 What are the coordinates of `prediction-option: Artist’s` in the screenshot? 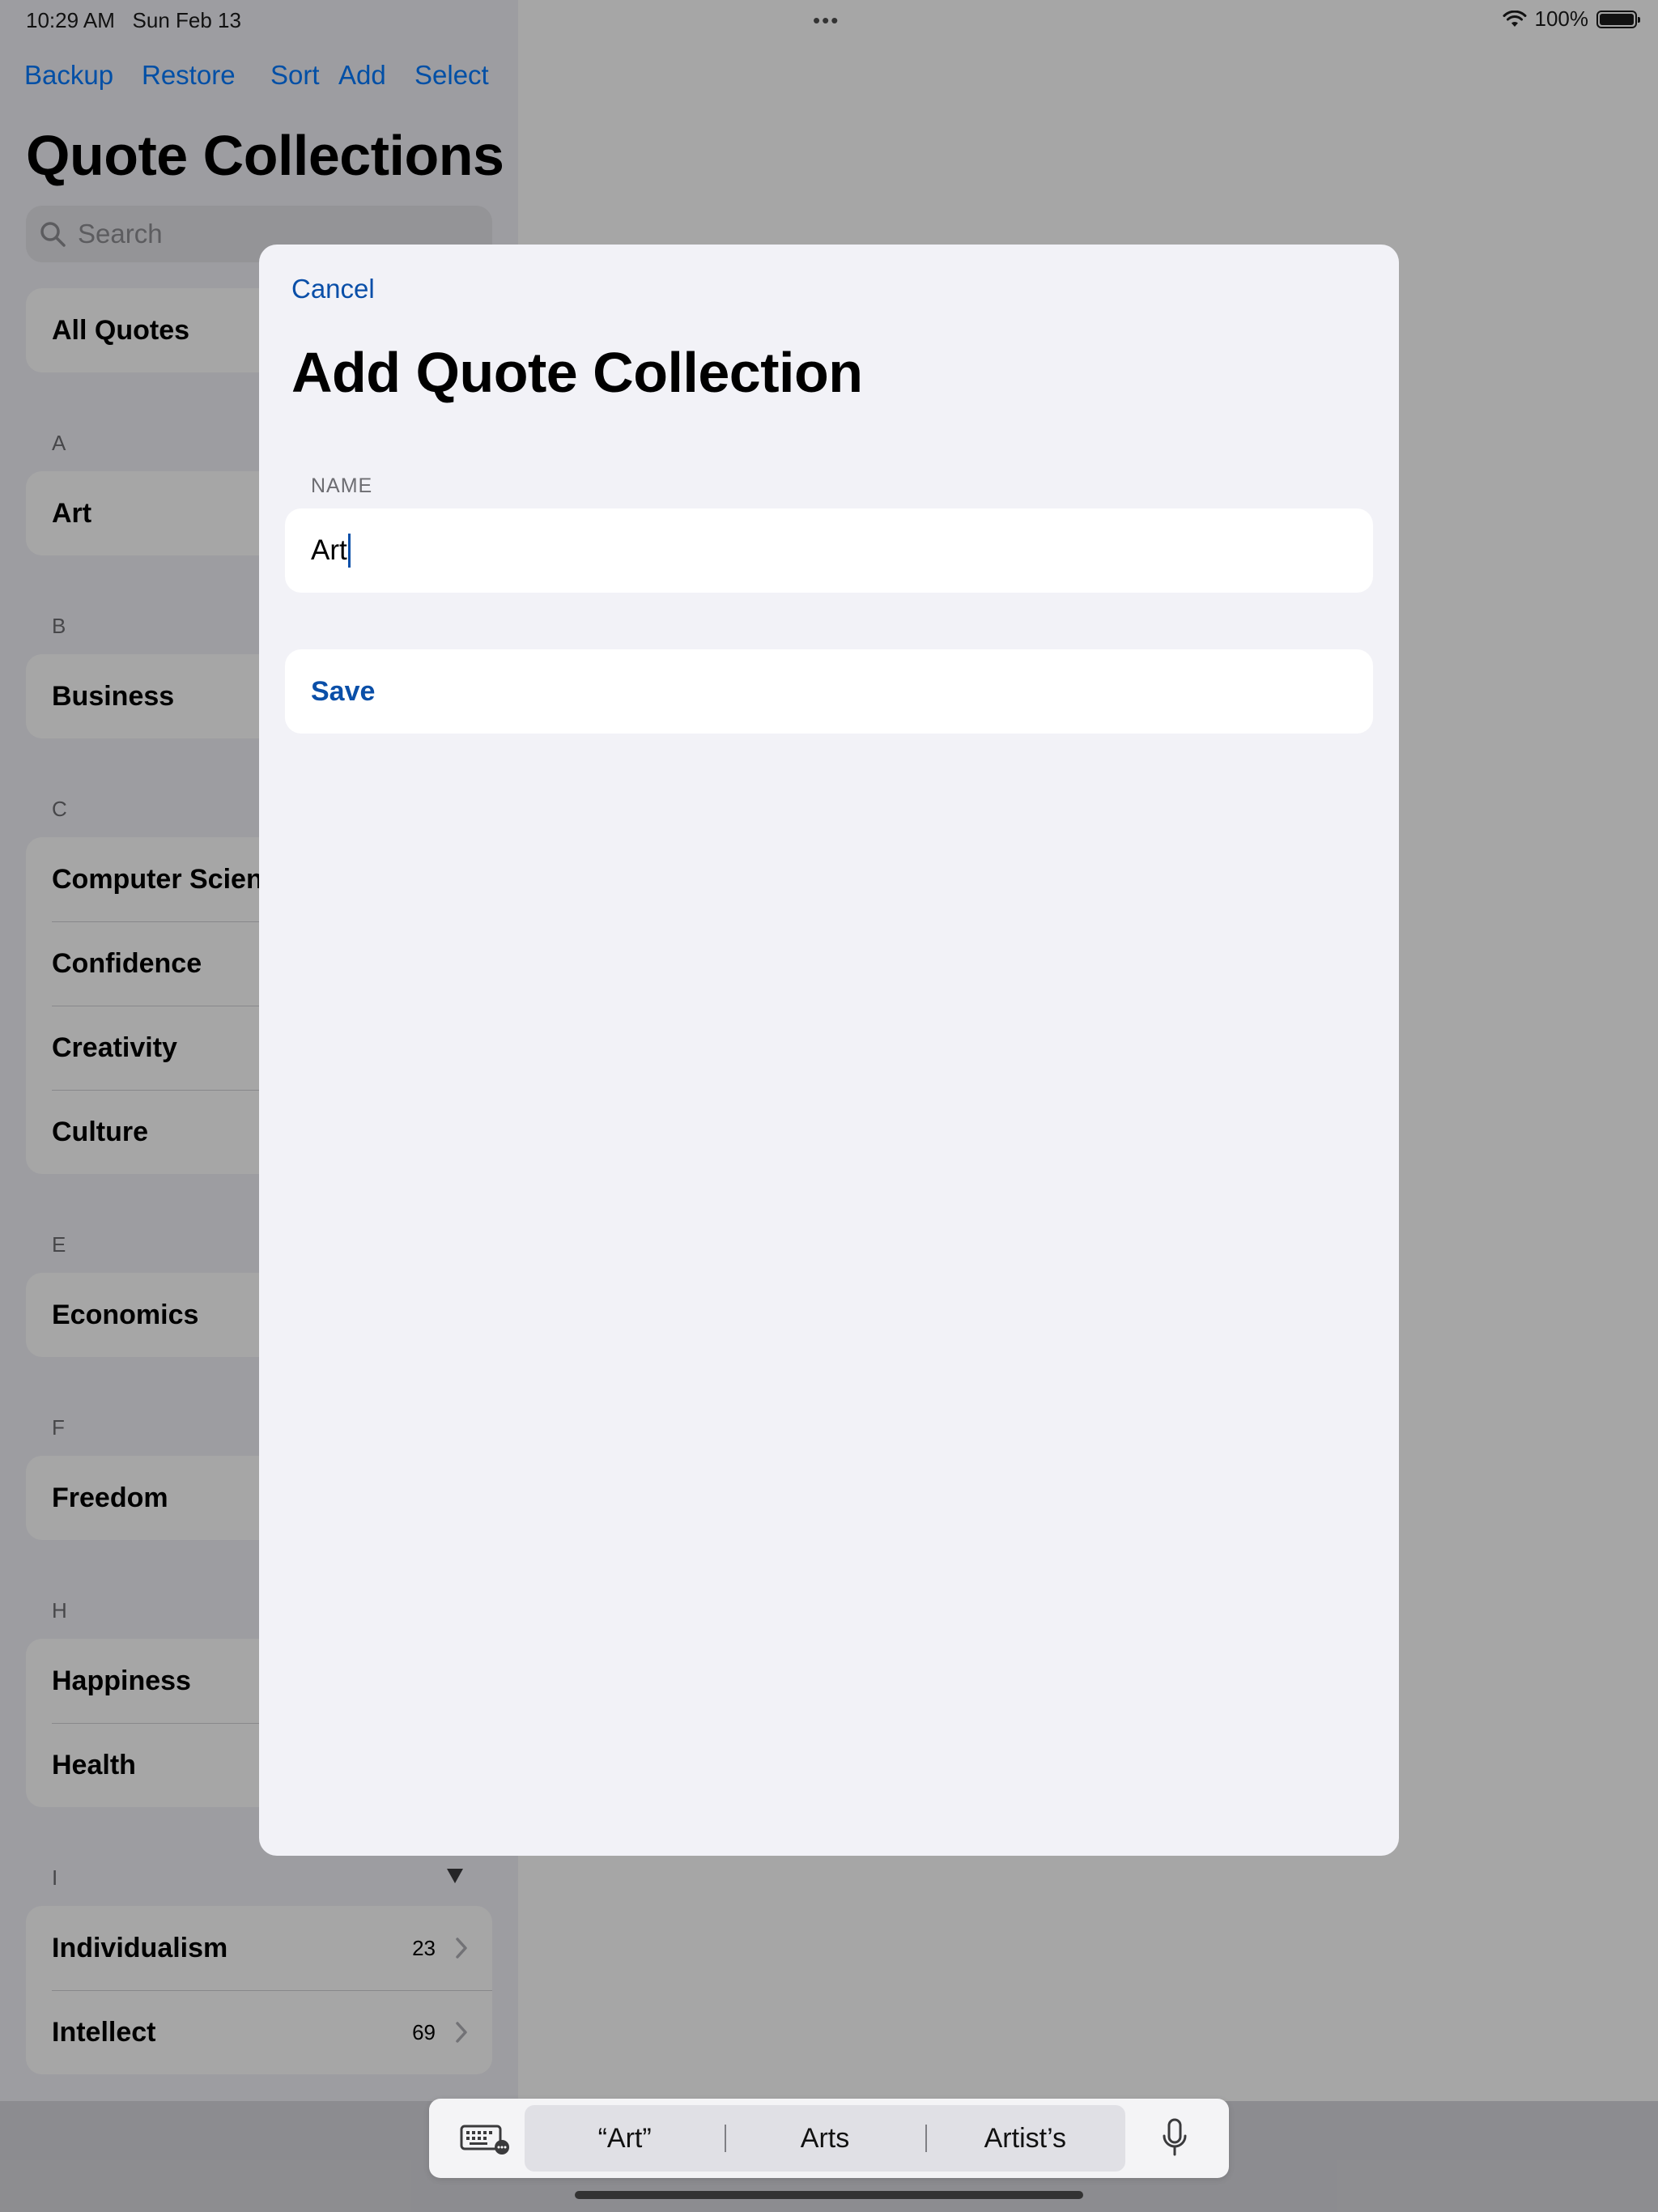 It's located at (1025, 2138).